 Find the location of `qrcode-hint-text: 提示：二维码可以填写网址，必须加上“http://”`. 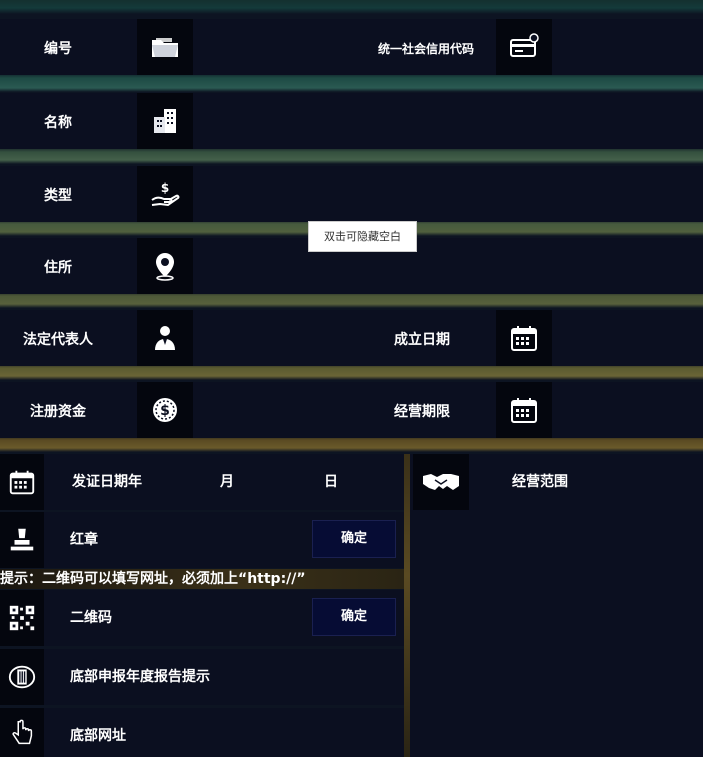

qrcode-hint-text: 提示：二维码可以填写网址，必须加上“http://” is located at coordinates (202, 579).